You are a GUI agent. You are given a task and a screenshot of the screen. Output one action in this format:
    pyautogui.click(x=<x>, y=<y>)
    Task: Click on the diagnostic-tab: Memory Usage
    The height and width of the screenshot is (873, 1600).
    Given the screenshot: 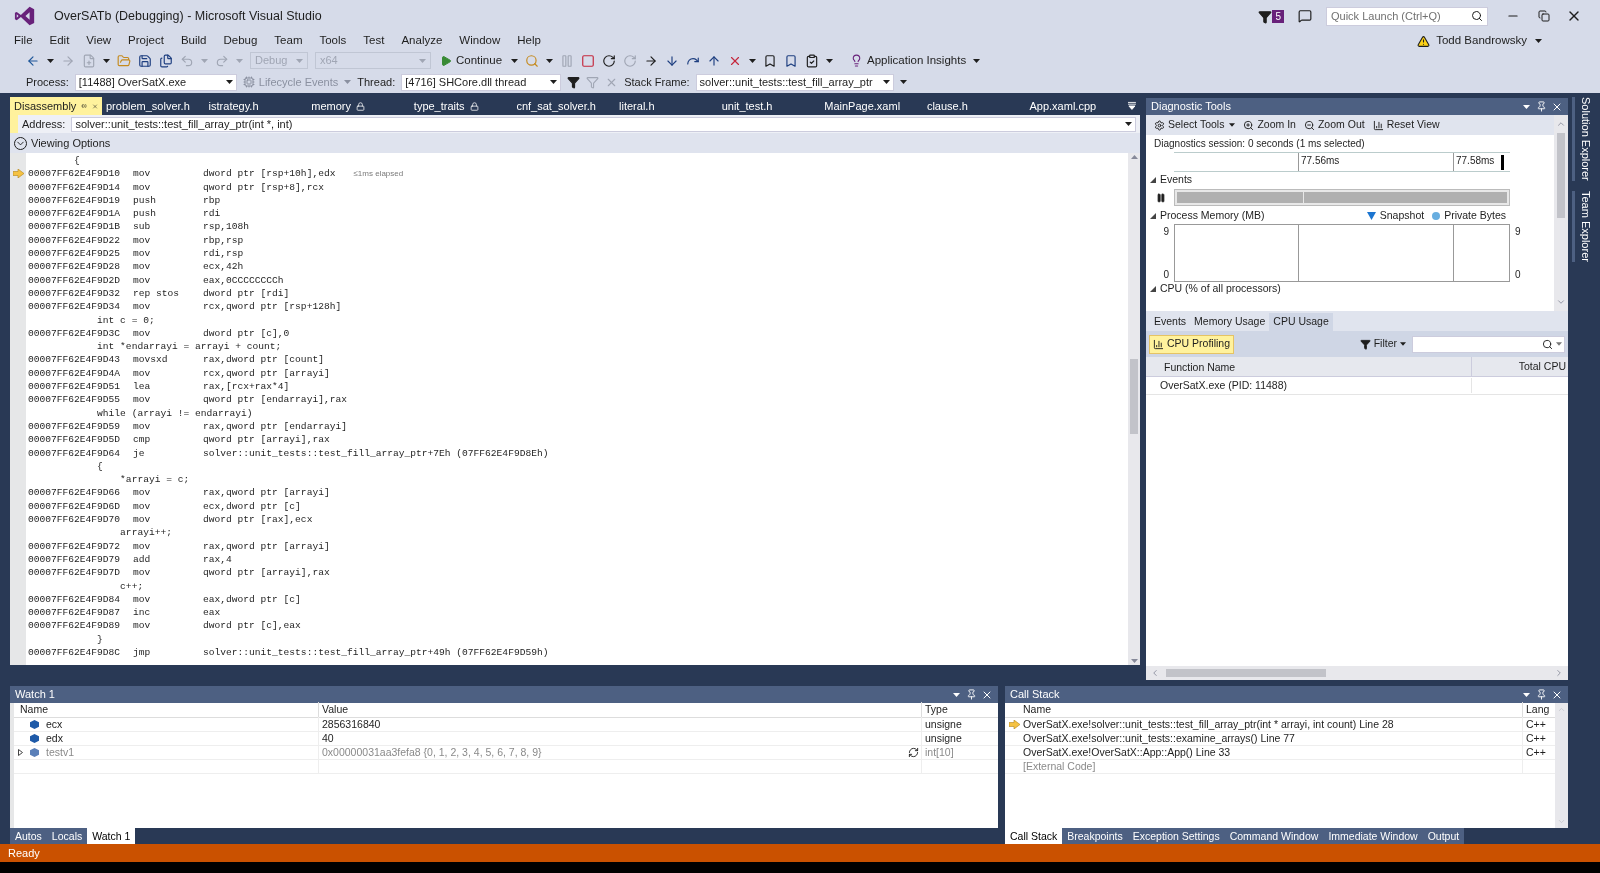 What is the action you would take?
    pyautogui.click(x=1230, y=322)
    